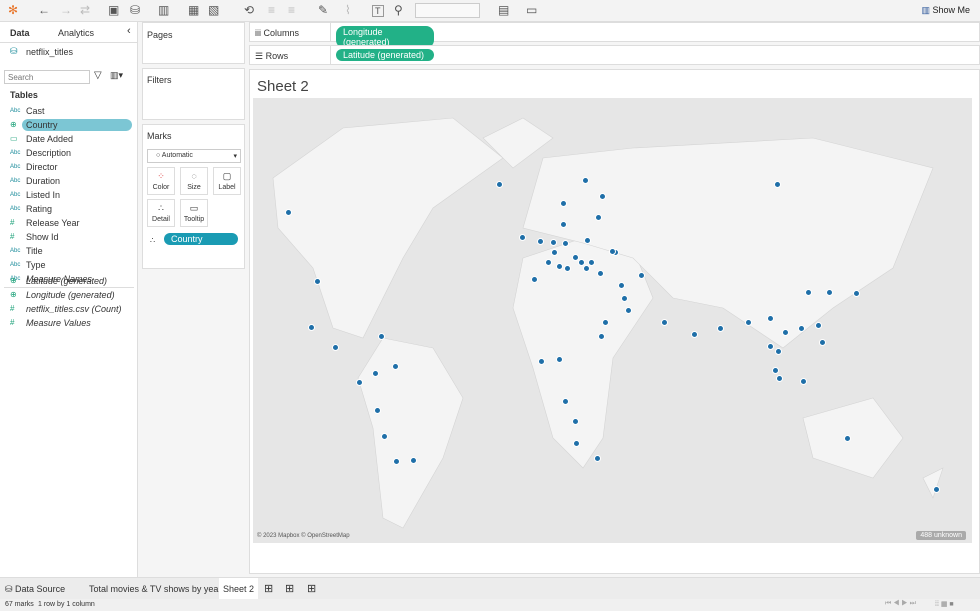  What do you see at coordinates (944, 604) in the screenshot?
I see `view-mode-icons: ⁞⁞ ▦ ■` at bounding box center [944, 604].